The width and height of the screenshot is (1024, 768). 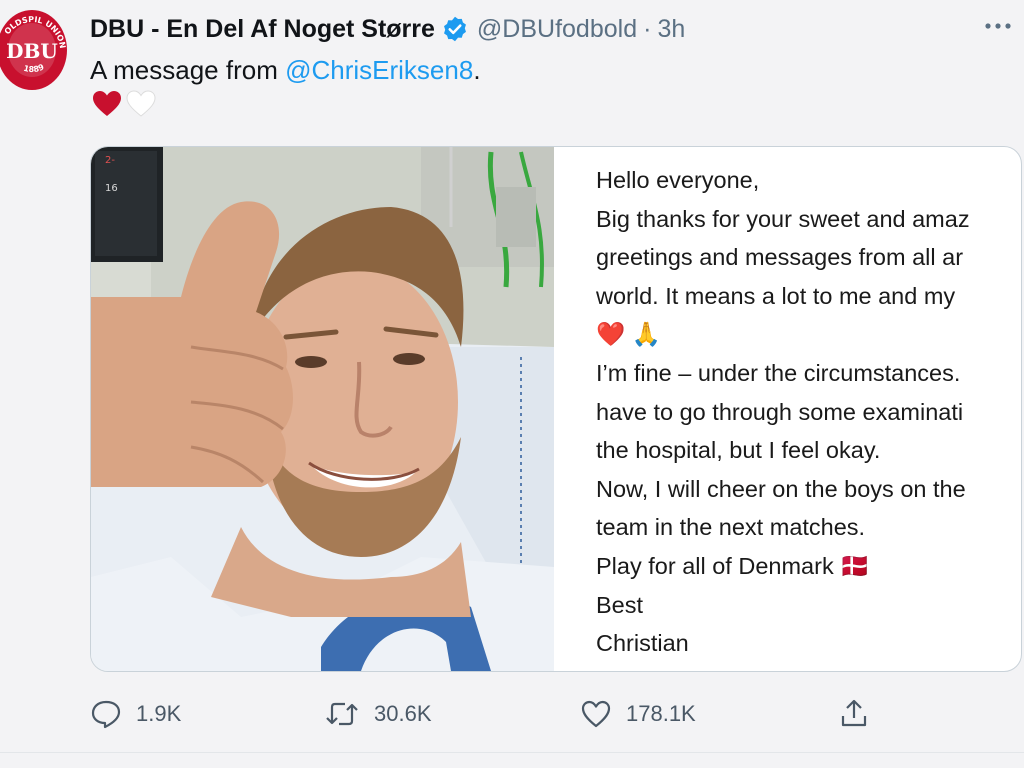 What do you see at coordinates (555, 714) in the screenshot?
I see `tweet-actions: 1.9K 30.6K 178.1K` at bounding box center [555, 714].